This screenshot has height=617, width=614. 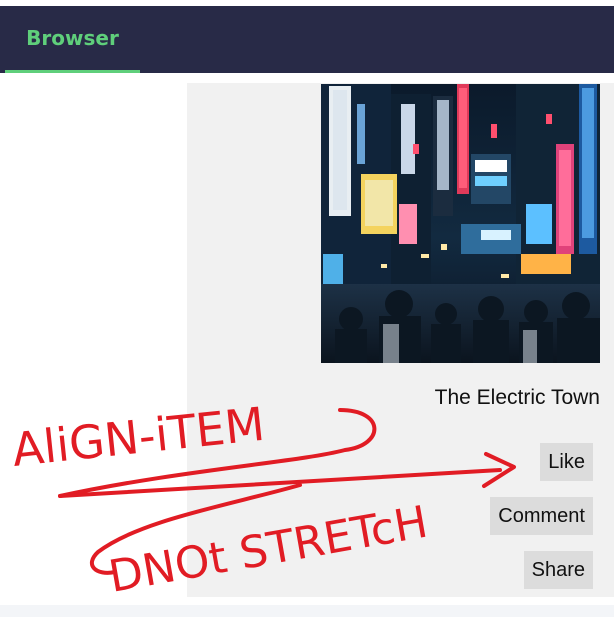 What do you see at coordinates (558, 570) in the screenshot?
I see `share-button: Share` at bounding box center [558, 570].